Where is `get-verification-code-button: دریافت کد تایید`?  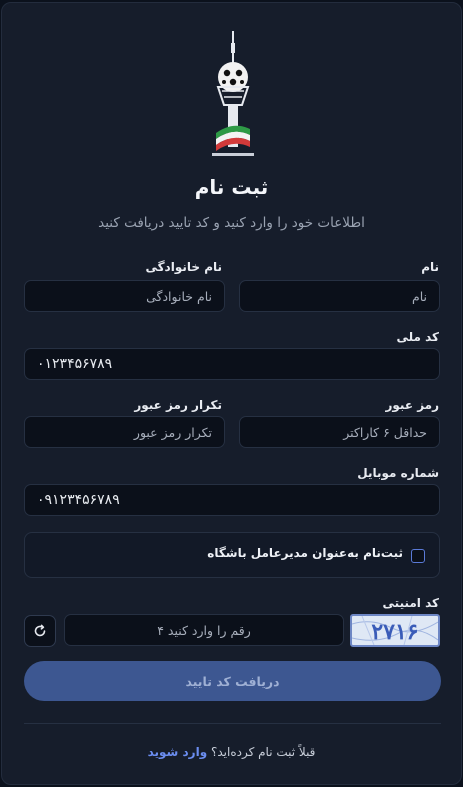
get-verification-code-button: دریافت کد تایید is located at coordinates (232, 681).